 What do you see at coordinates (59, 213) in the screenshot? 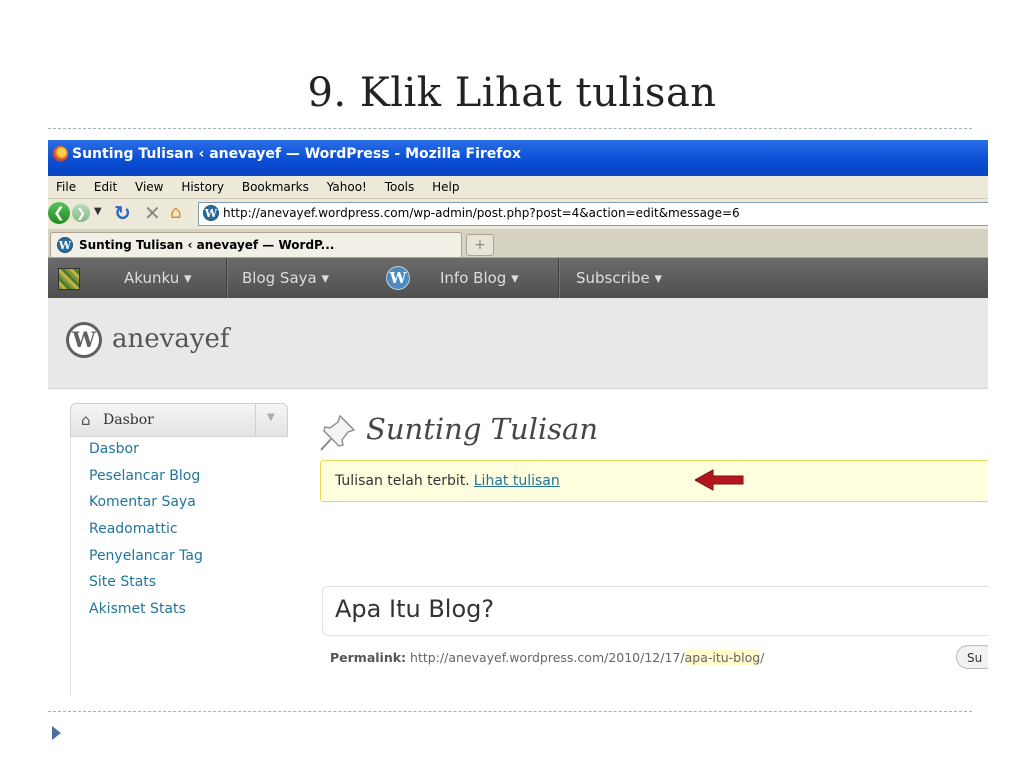
I see `back-icon: ❮` at bounding box center [59, 213].